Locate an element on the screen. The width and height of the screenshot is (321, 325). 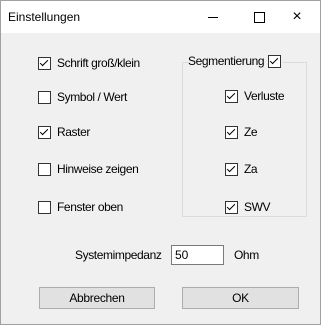
option-verluste: Verluste is located at coordinates (255, 96).